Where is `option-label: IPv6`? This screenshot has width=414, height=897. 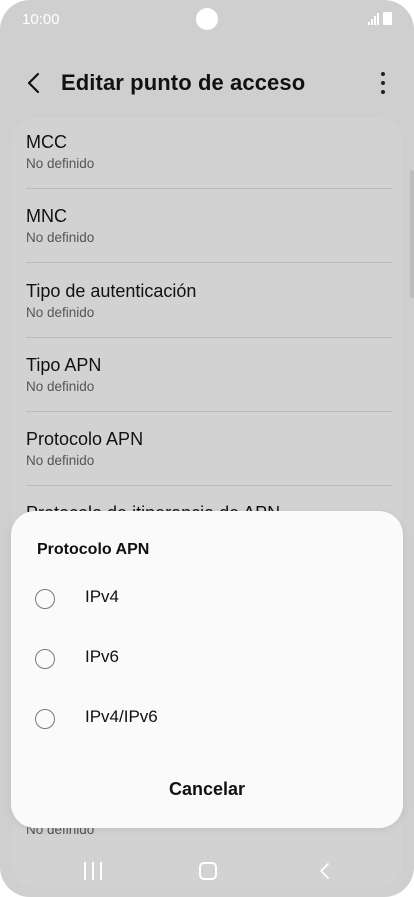 option-label: IPv6 is located at coordinates (102, 656).